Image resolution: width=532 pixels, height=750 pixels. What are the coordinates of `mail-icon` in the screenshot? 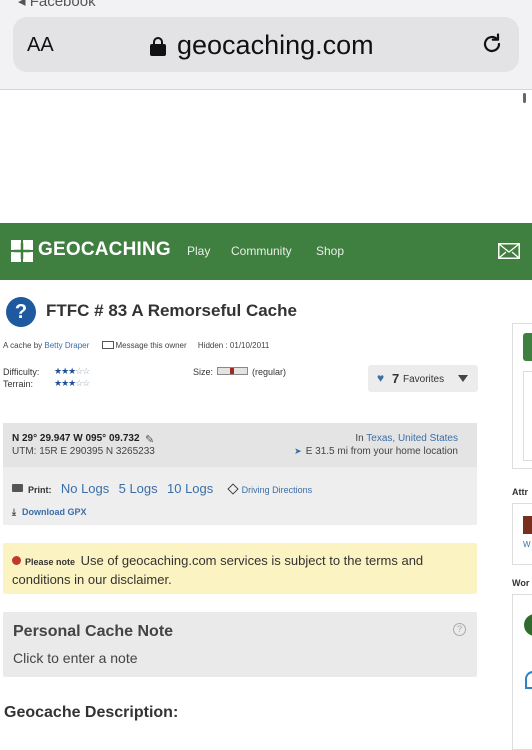 It's located at (509, 251).